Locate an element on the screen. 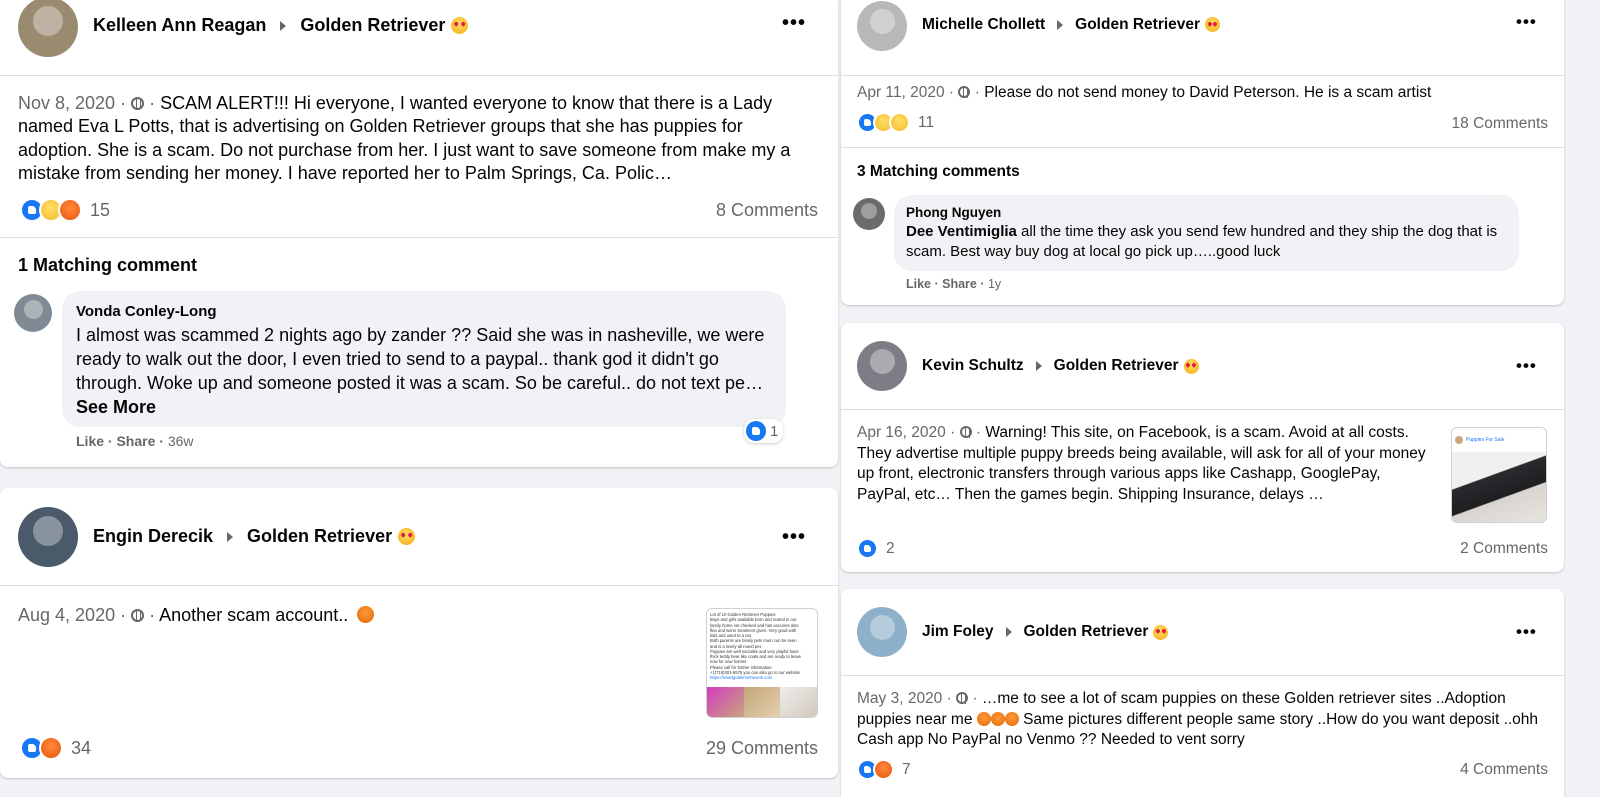 This screenshot has height=797, width=1600. mentioned-user: Dee Ventimiglia is located at coordinates (961, 231).